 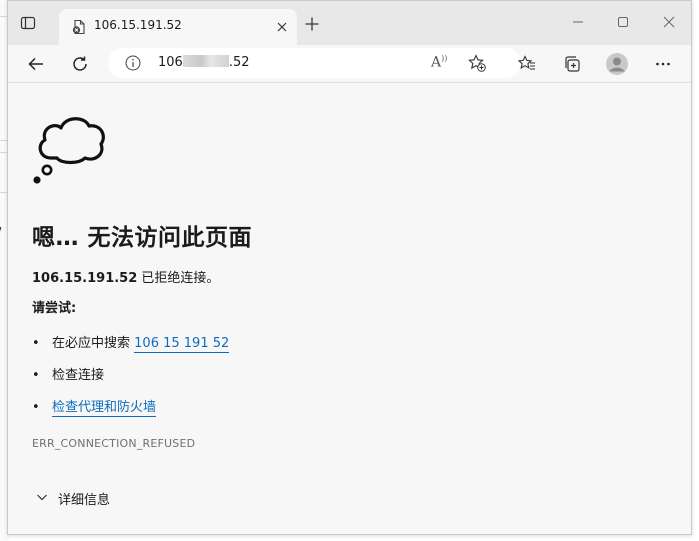 I want to click on thought-cloud-icon, so click(x=69, y=152).